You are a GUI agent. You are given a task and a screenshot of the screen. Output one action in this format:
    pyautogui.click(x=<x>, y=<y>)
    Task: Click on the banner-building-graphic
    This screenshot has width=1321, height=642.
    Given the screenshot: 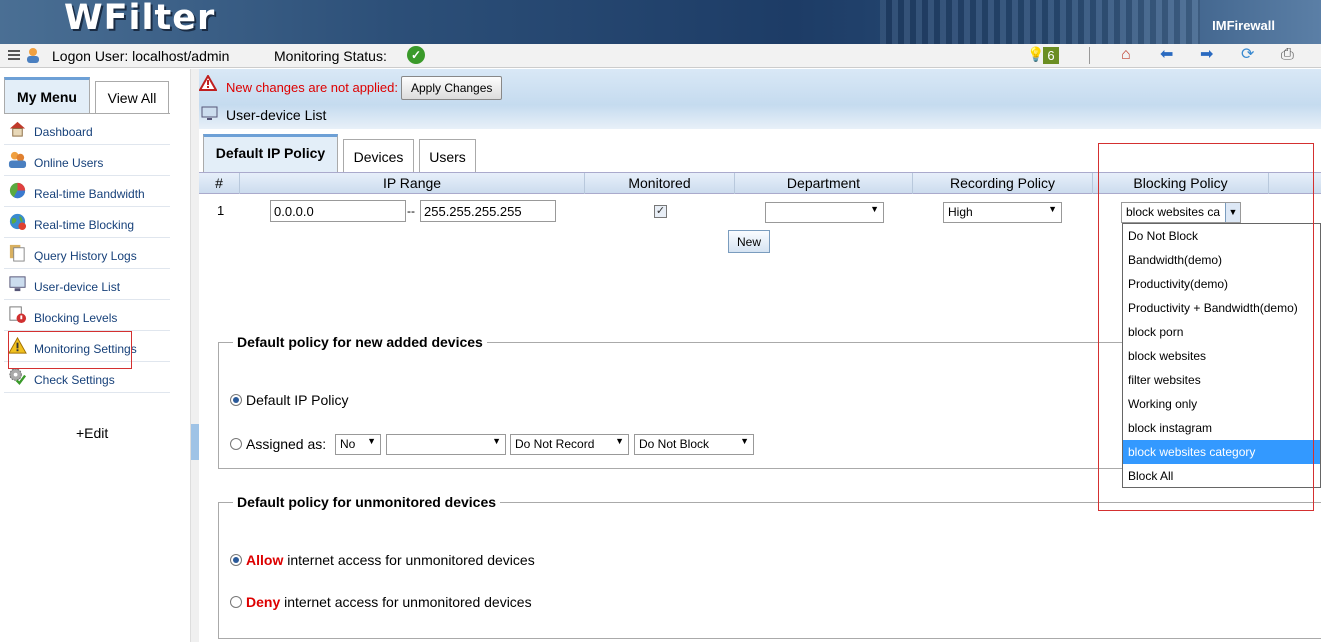 What is the action you would take?
    pyautogui.click(x=1040, y=22)
    